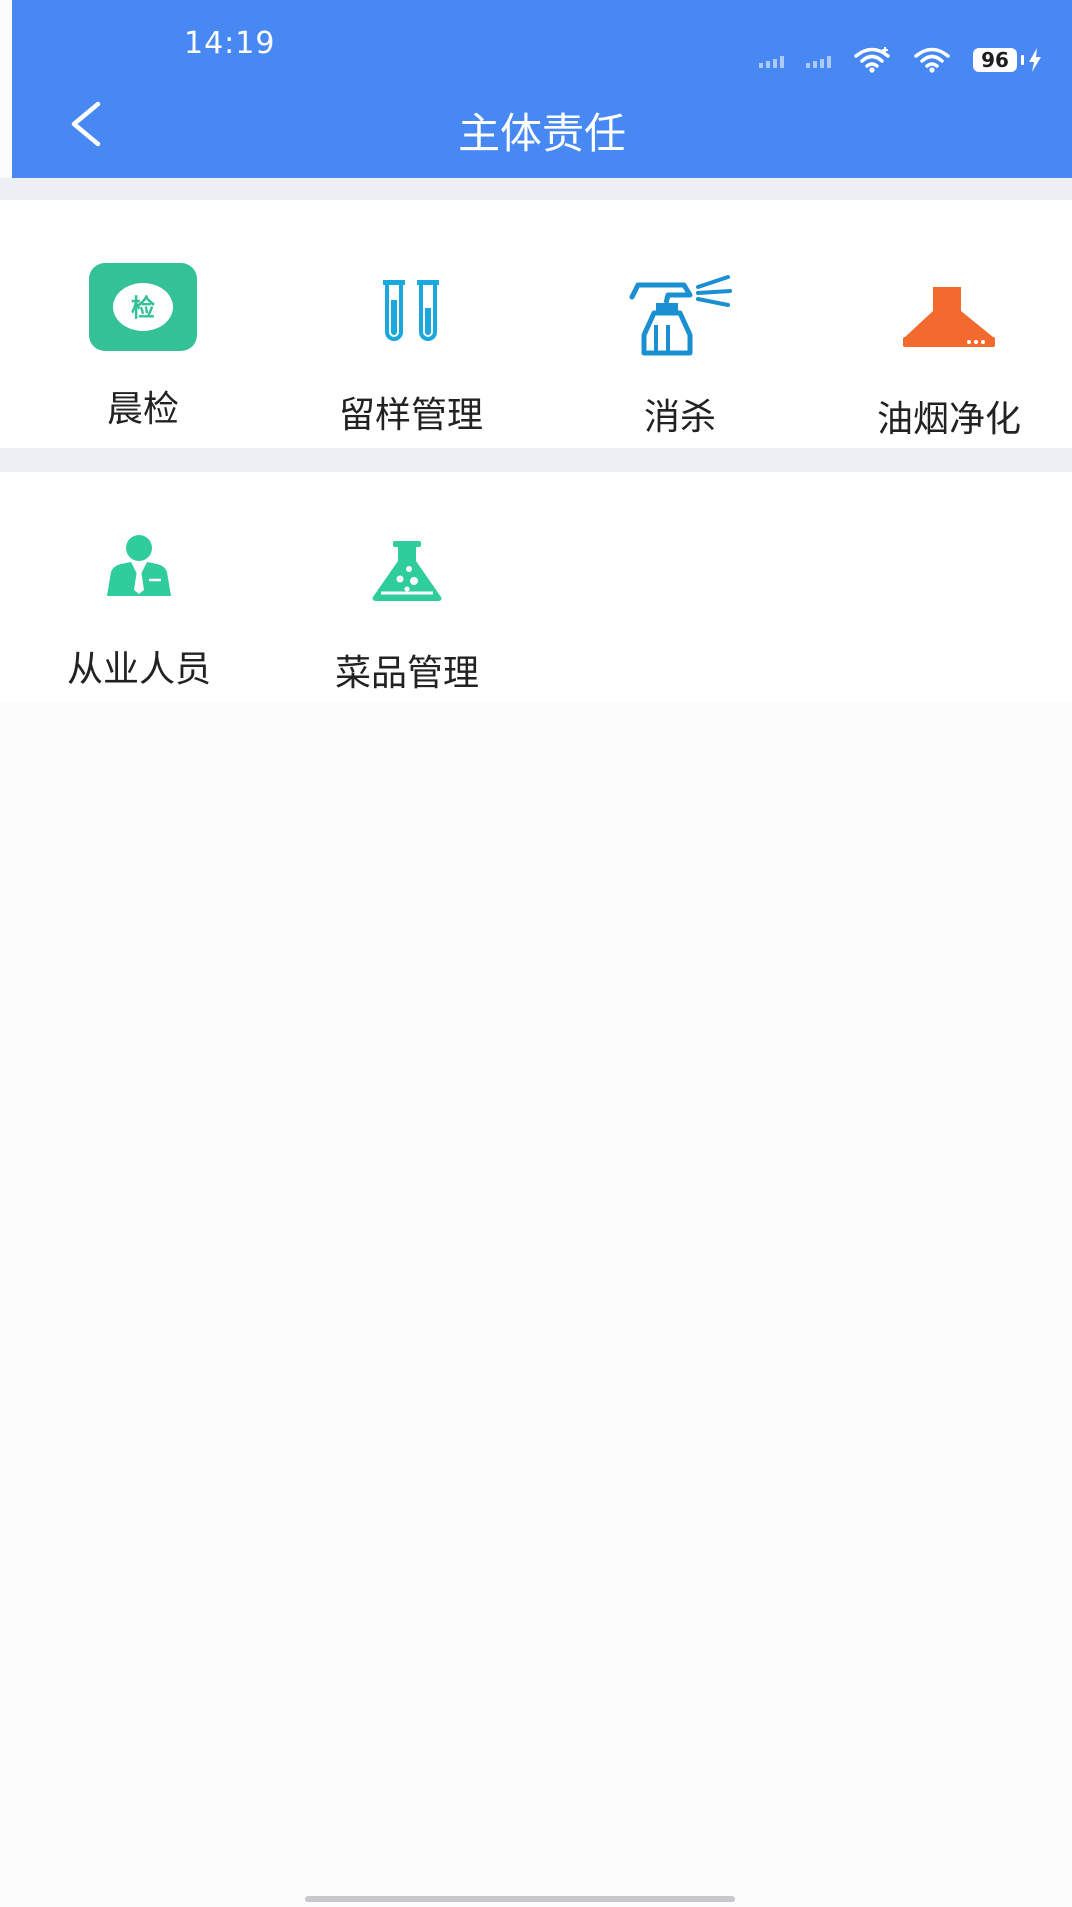  I want to click on battery-indicator: 96, so click(1007, 60).